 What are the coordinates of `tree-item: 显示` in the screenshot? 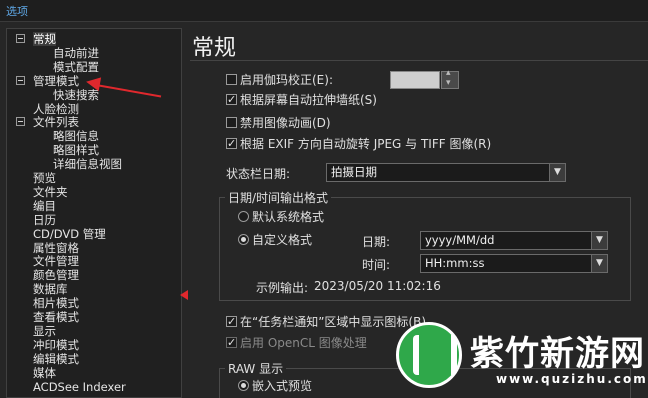 It's located at (44, 331).